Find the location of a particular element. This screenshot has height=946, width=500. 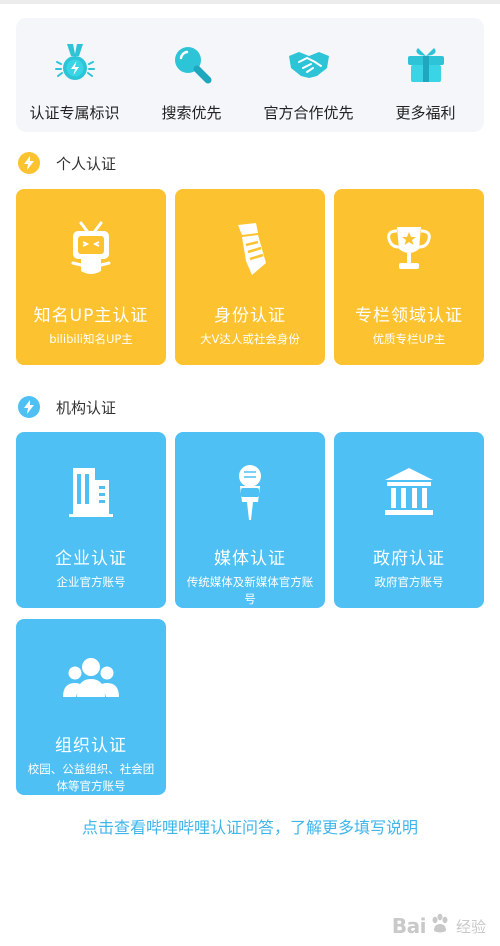

watermark-text-right: 经验 is located at coordinates (470, 926).